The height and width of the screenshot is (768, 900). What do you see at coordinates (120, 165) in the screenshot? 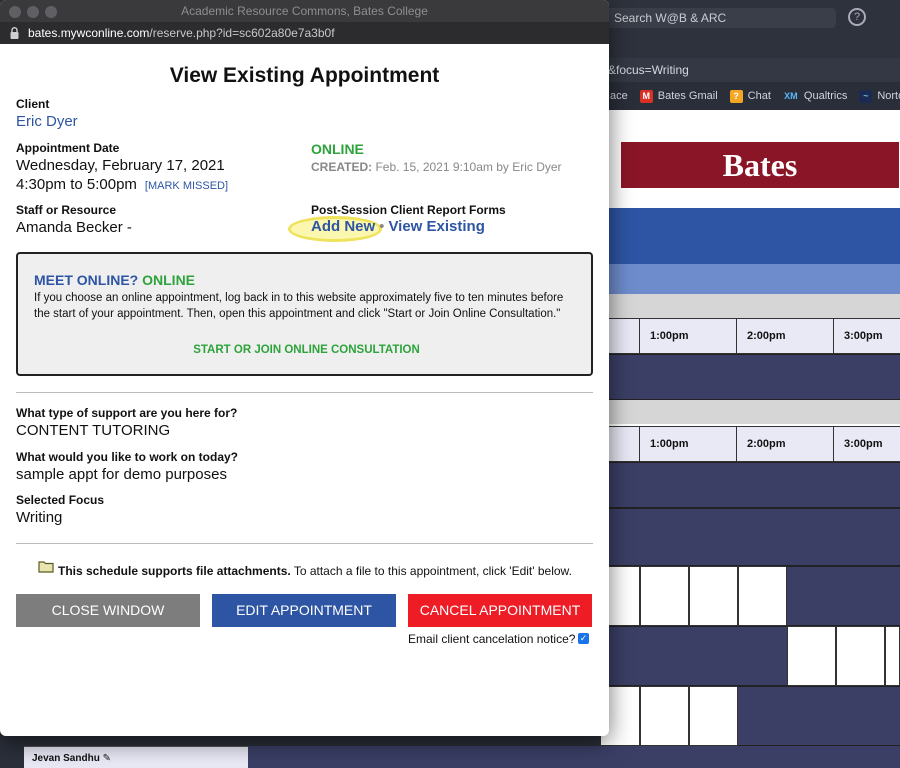
I see `appointment-date: Wednesday, February 17, 2021` at bounding box center [120, 165].